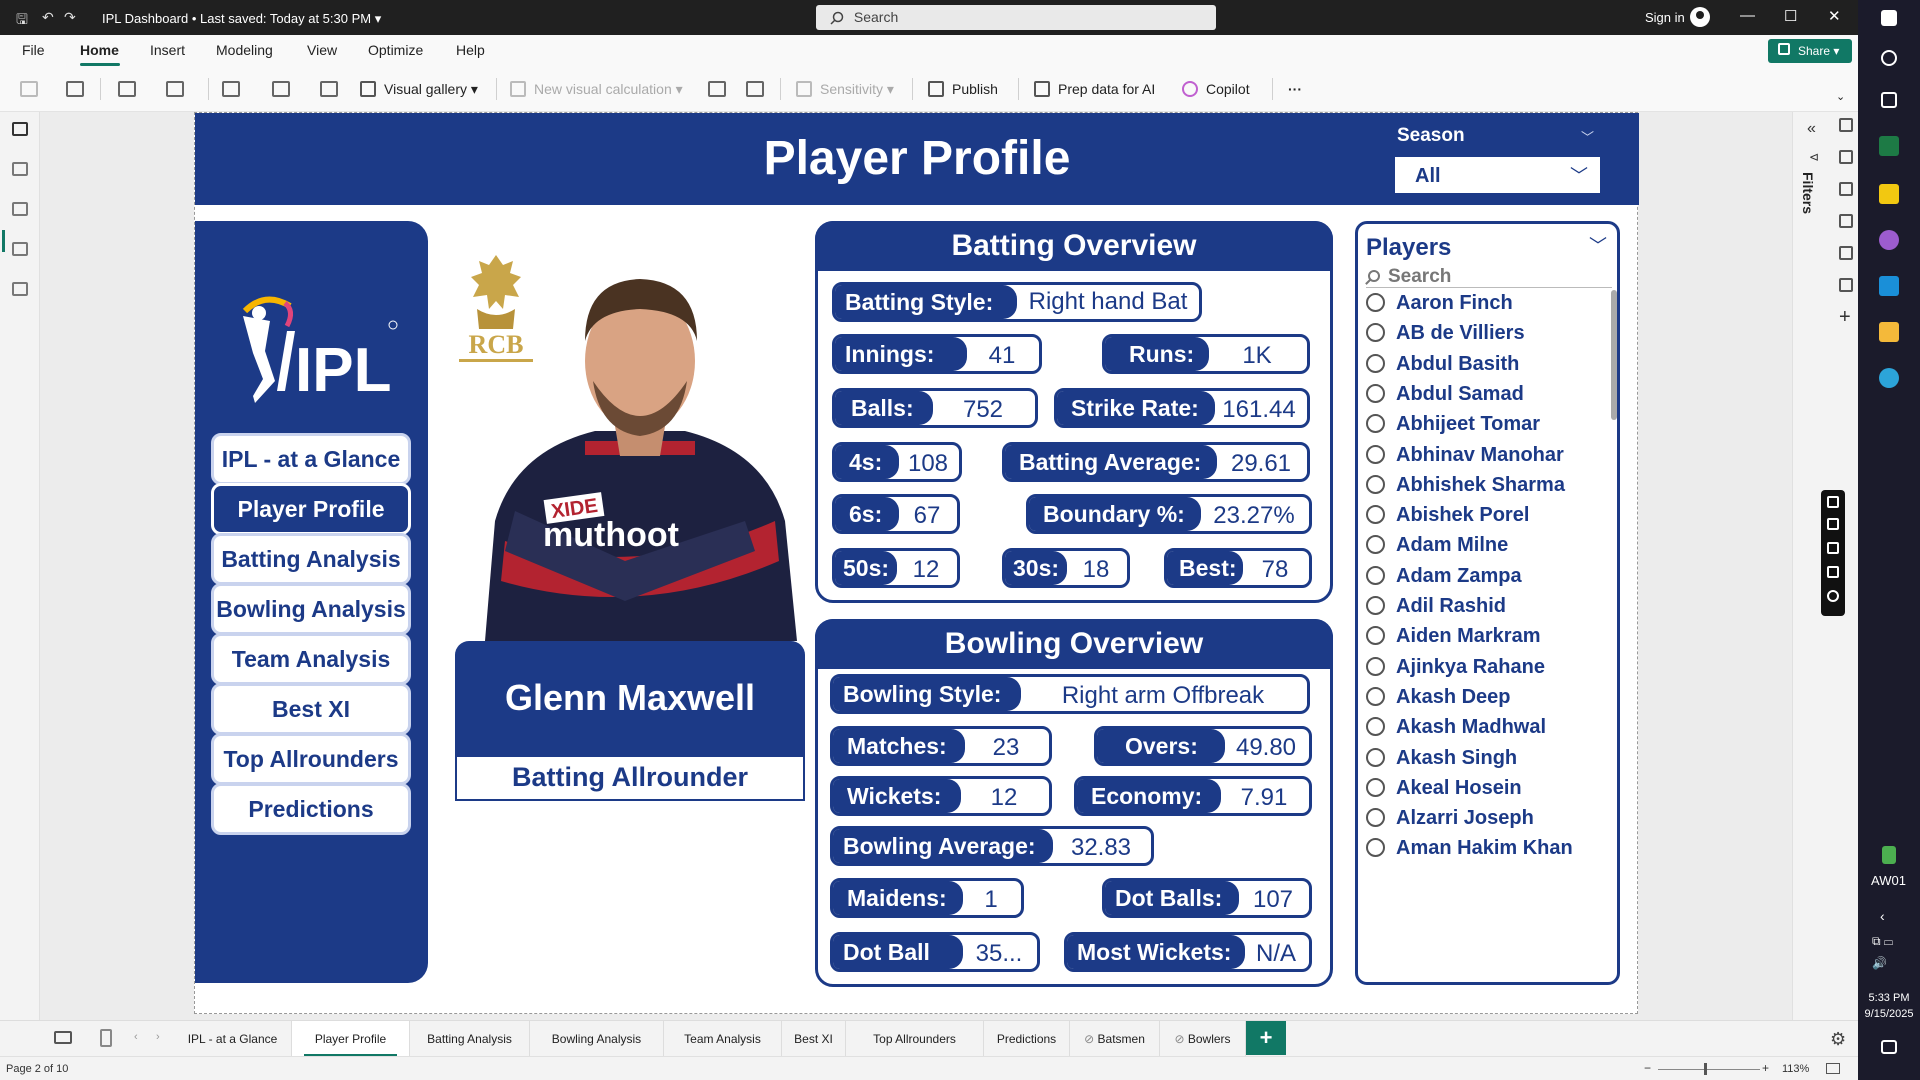 Image resolution: width=1920 pixels, height=1080 pixels. Describe the element at coordinates (1833, 596) in the screenshot. I see `gear-icon` at that location.